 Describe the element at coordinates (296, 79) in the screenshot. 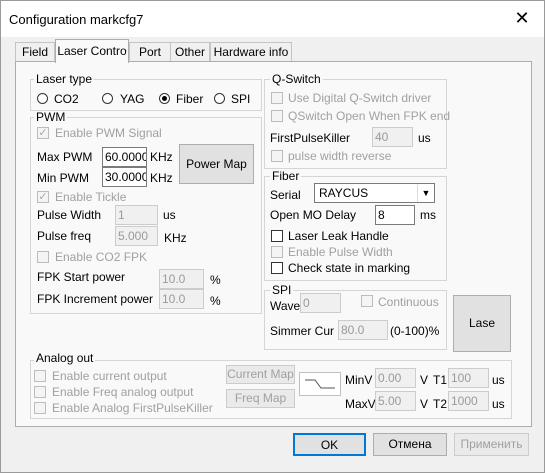

I see `qswitch-title: Q-Switch` at that location.